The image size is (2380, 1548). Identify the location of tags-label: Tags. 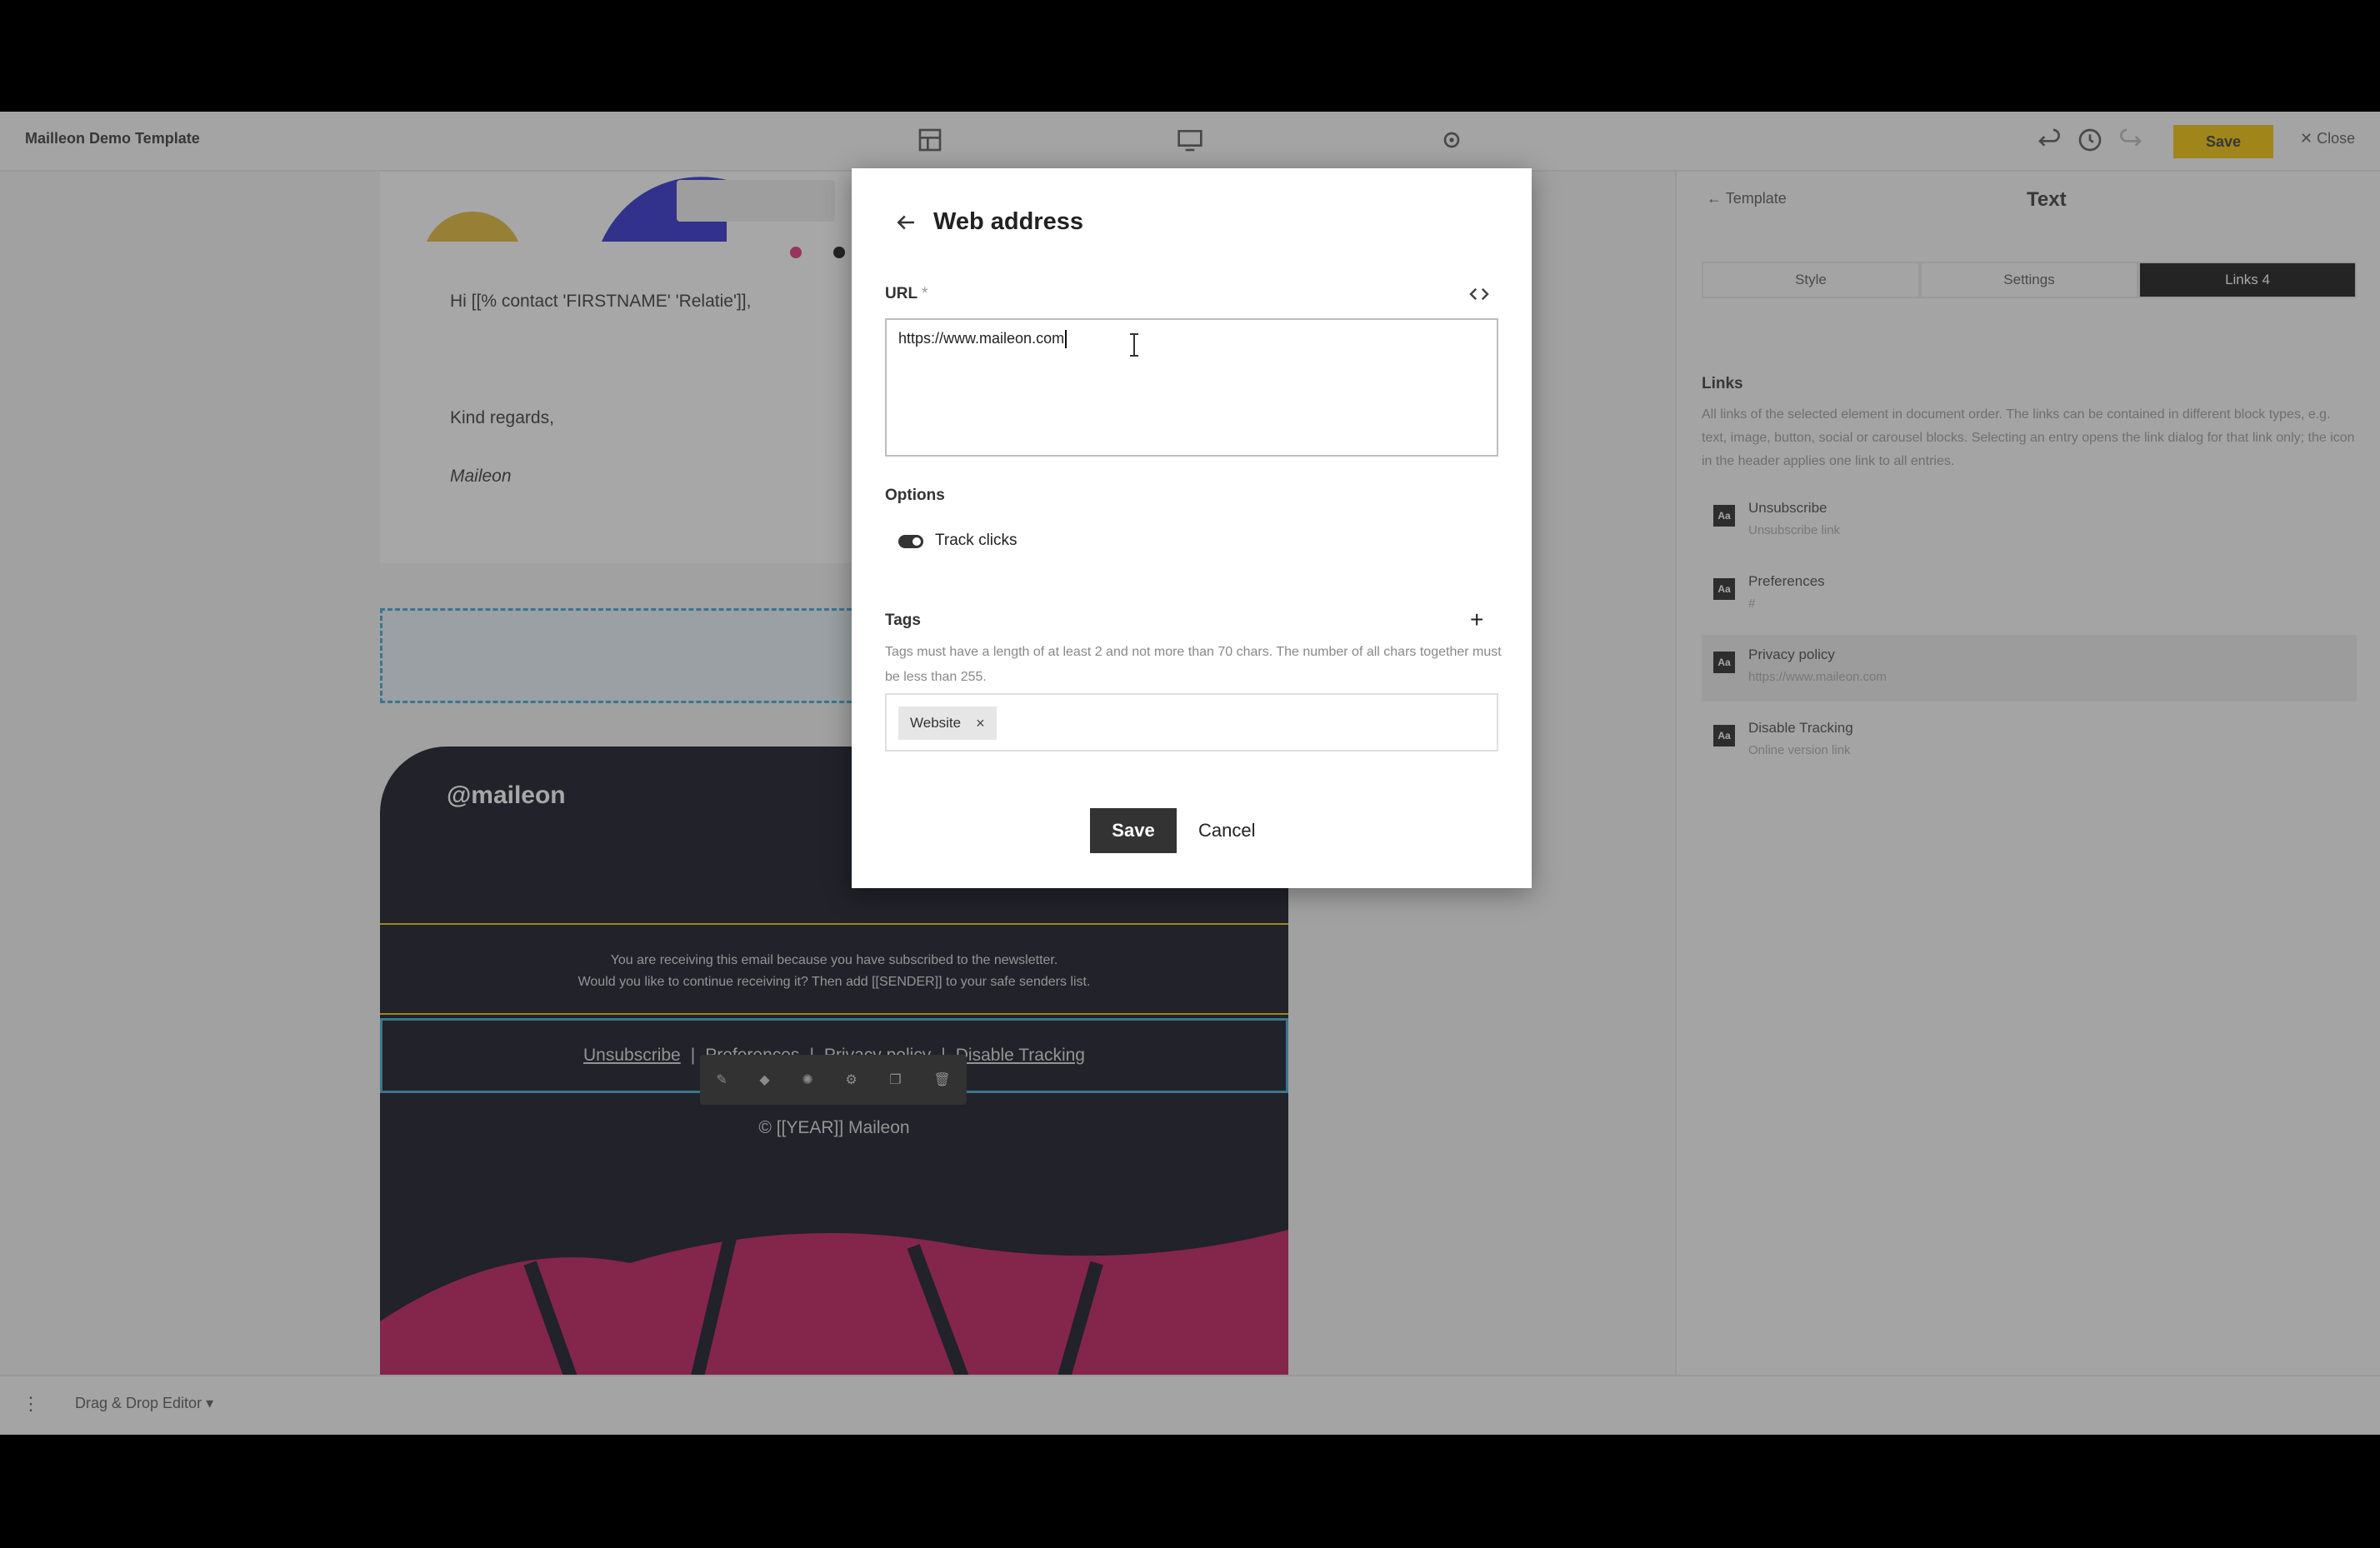
(903, 620).